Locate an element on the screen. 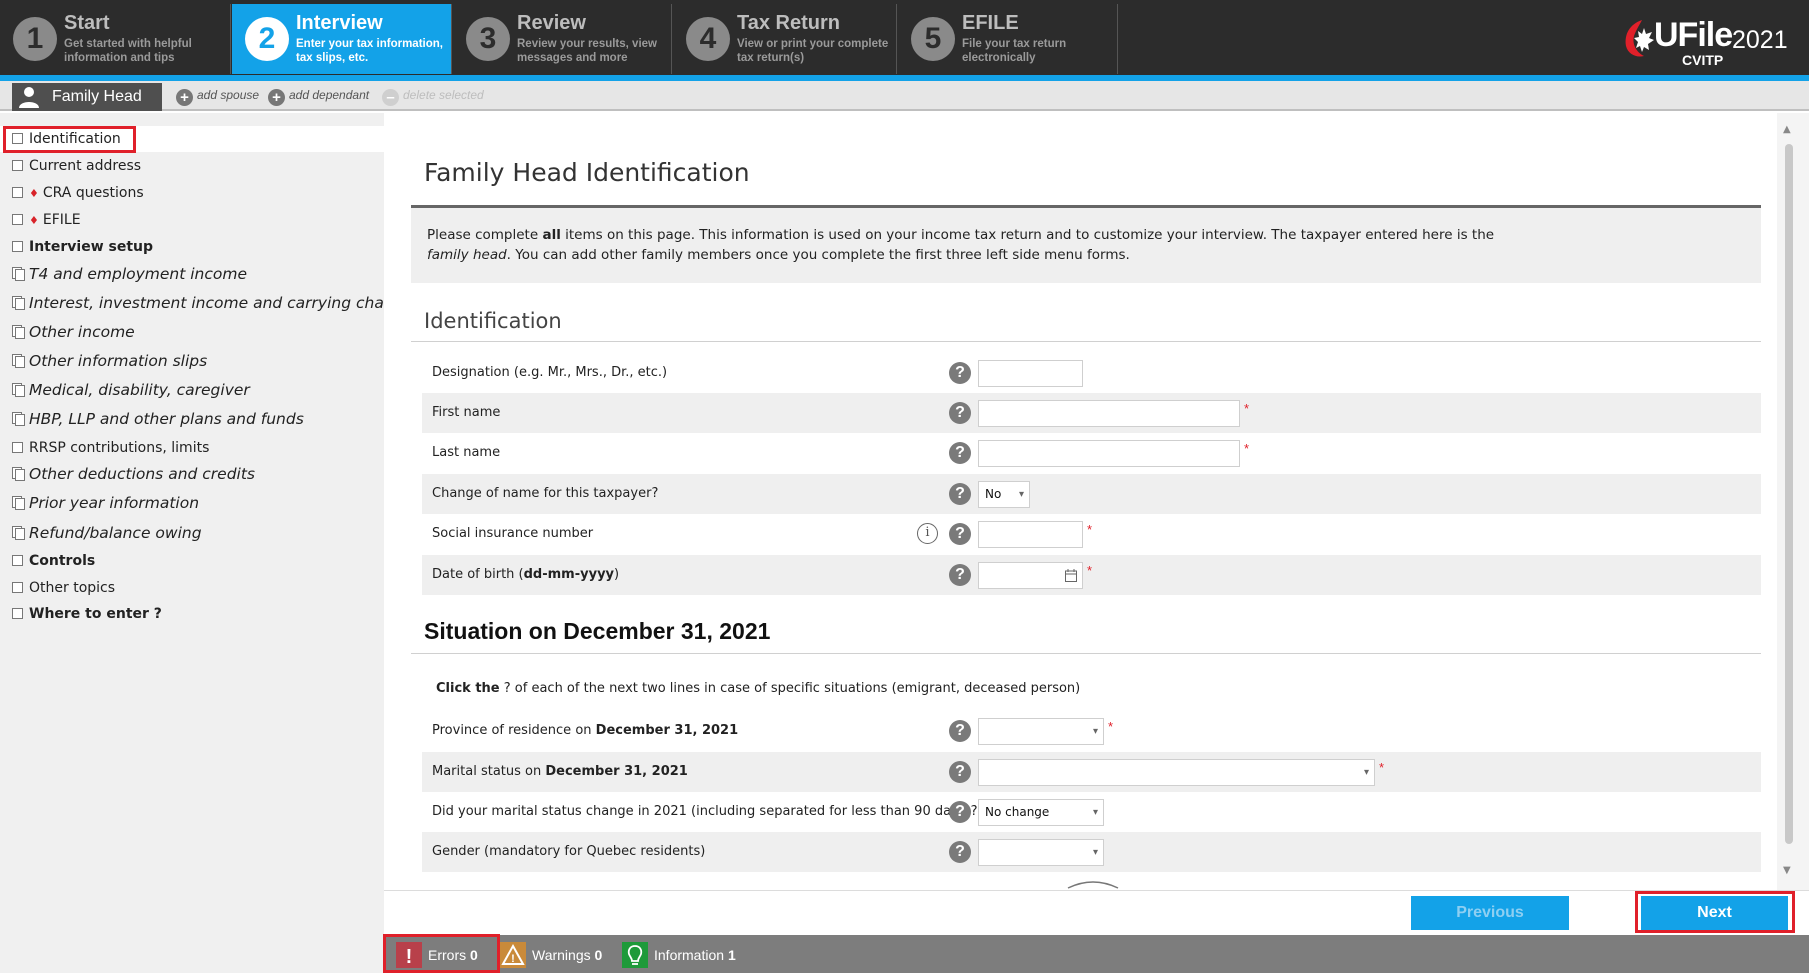 The width and height of the screenshot is (1809, 973). sidebar-item-hbp-llp: HBP, LLP and other plans and funds is located at coordinates (158, 419).